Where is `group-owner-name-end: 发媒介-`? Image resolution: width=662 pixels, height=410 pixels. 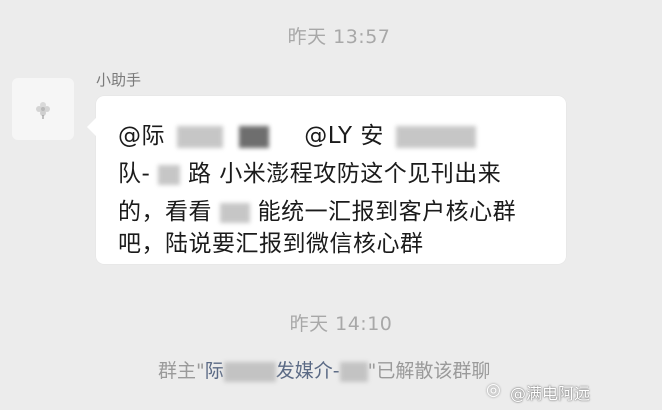
group-owner-name-end: 发媒介- is located at coordinates (308, 371).